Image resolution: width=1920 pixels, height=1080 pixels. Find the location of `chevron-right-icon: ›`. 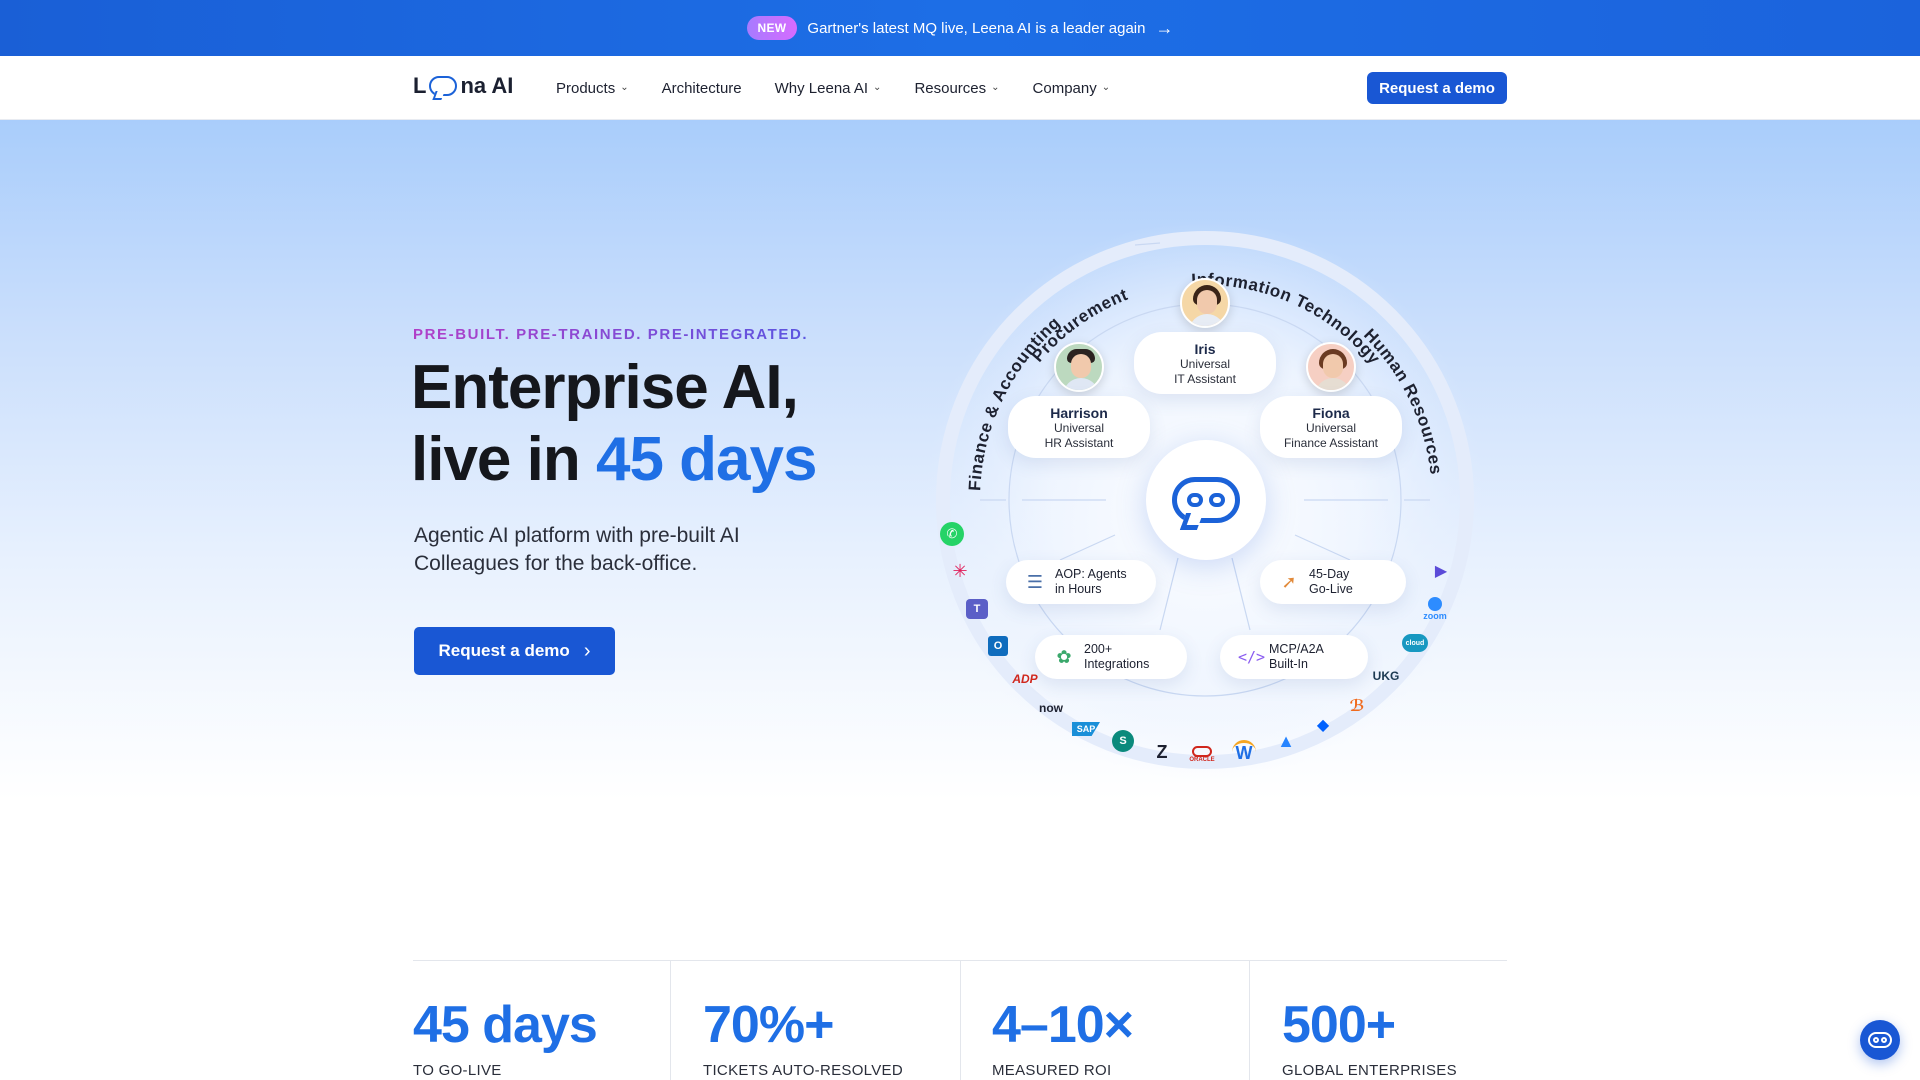

chevron-right-icon: › is located at coordinates (587, 650).